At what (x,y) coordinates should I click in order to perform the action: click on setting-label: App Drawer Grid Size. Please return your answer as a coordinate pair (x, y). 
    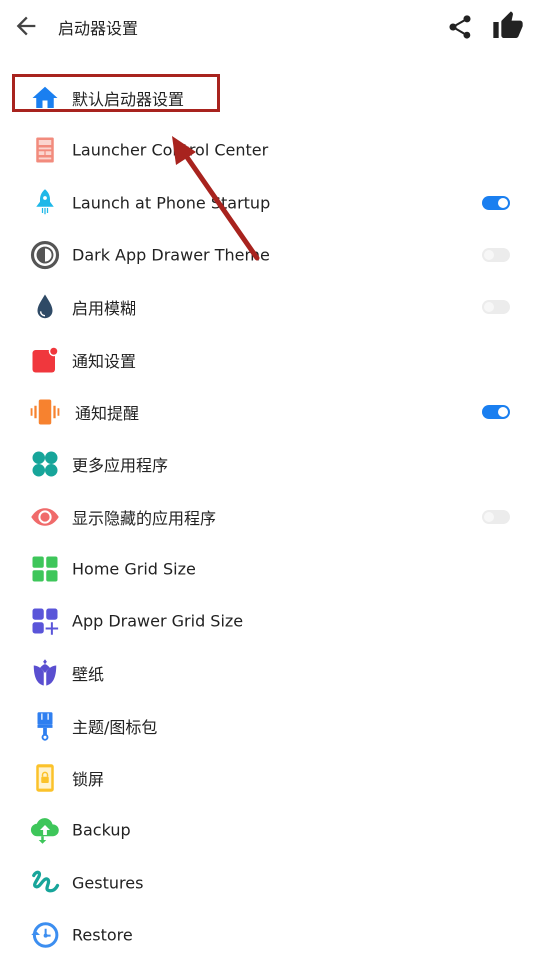
    Looking at the image, I should click on (158, 621).